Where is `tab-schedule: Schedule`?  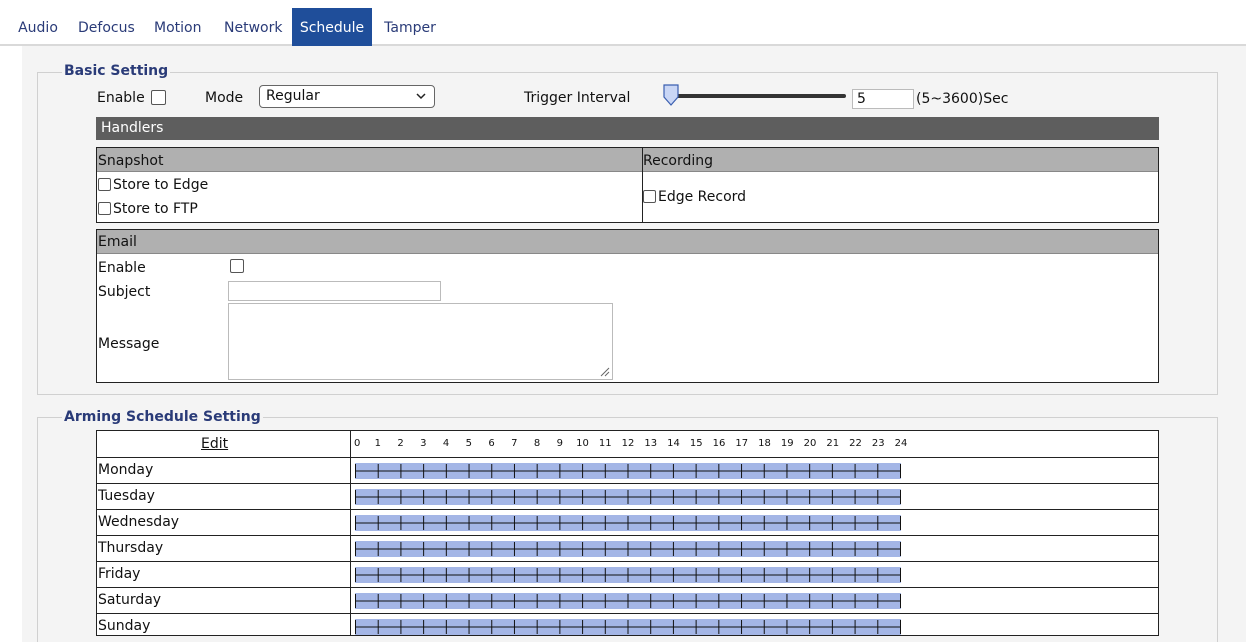
tab-schedule: Schedule is located at coordinates (332, 27).